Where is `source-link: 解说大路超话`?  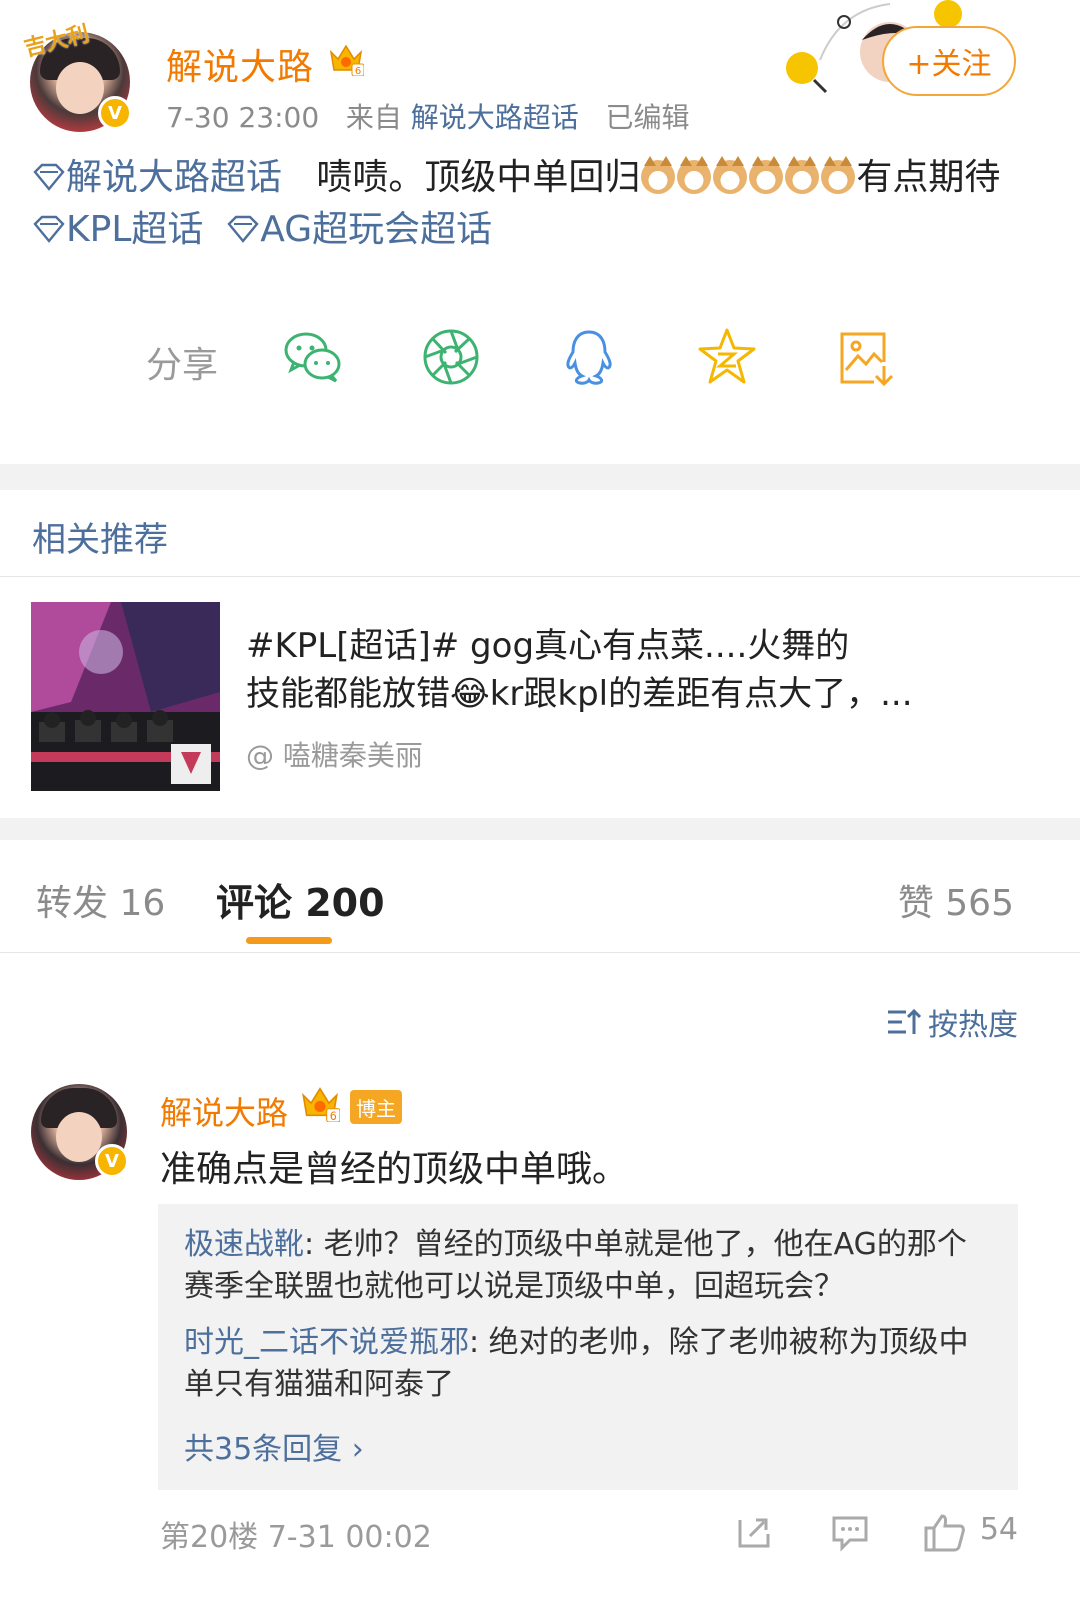
source-link: 解说大路超话 is located at coordinates (495, 117).